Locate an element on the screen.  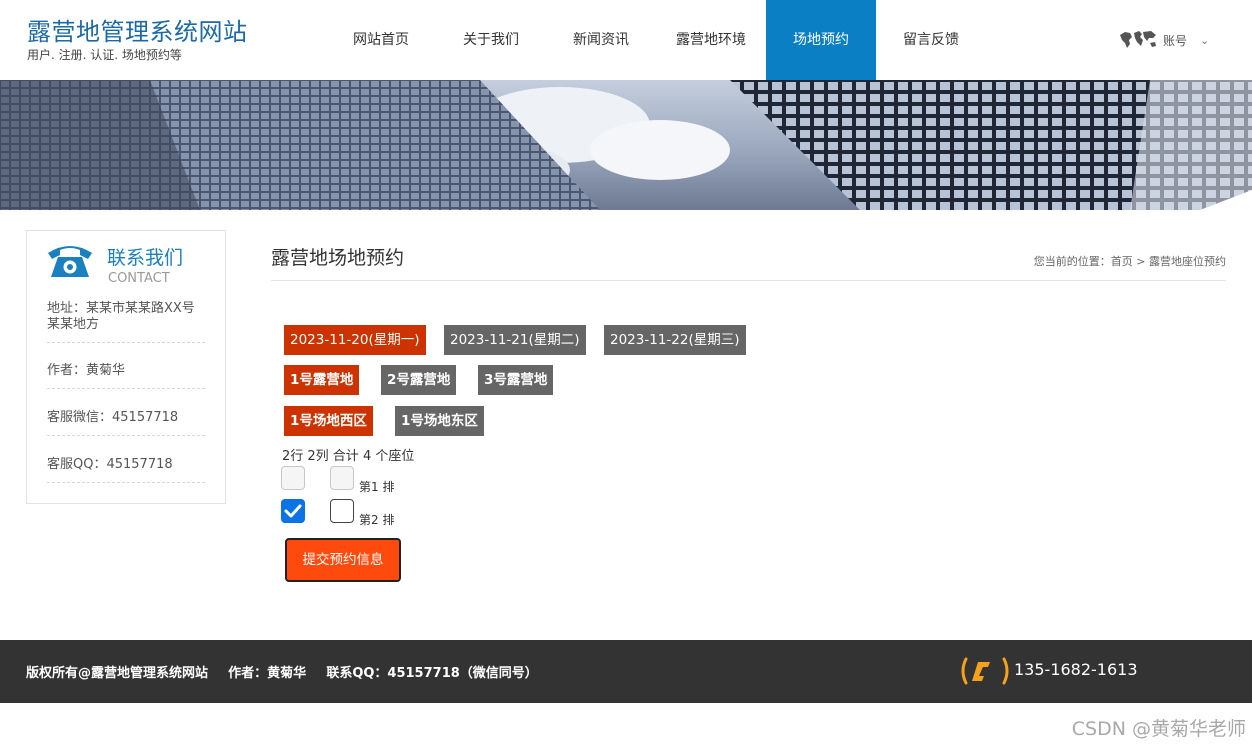
camp-option-2: 2号露营地 is located at coordinates (419, 380).